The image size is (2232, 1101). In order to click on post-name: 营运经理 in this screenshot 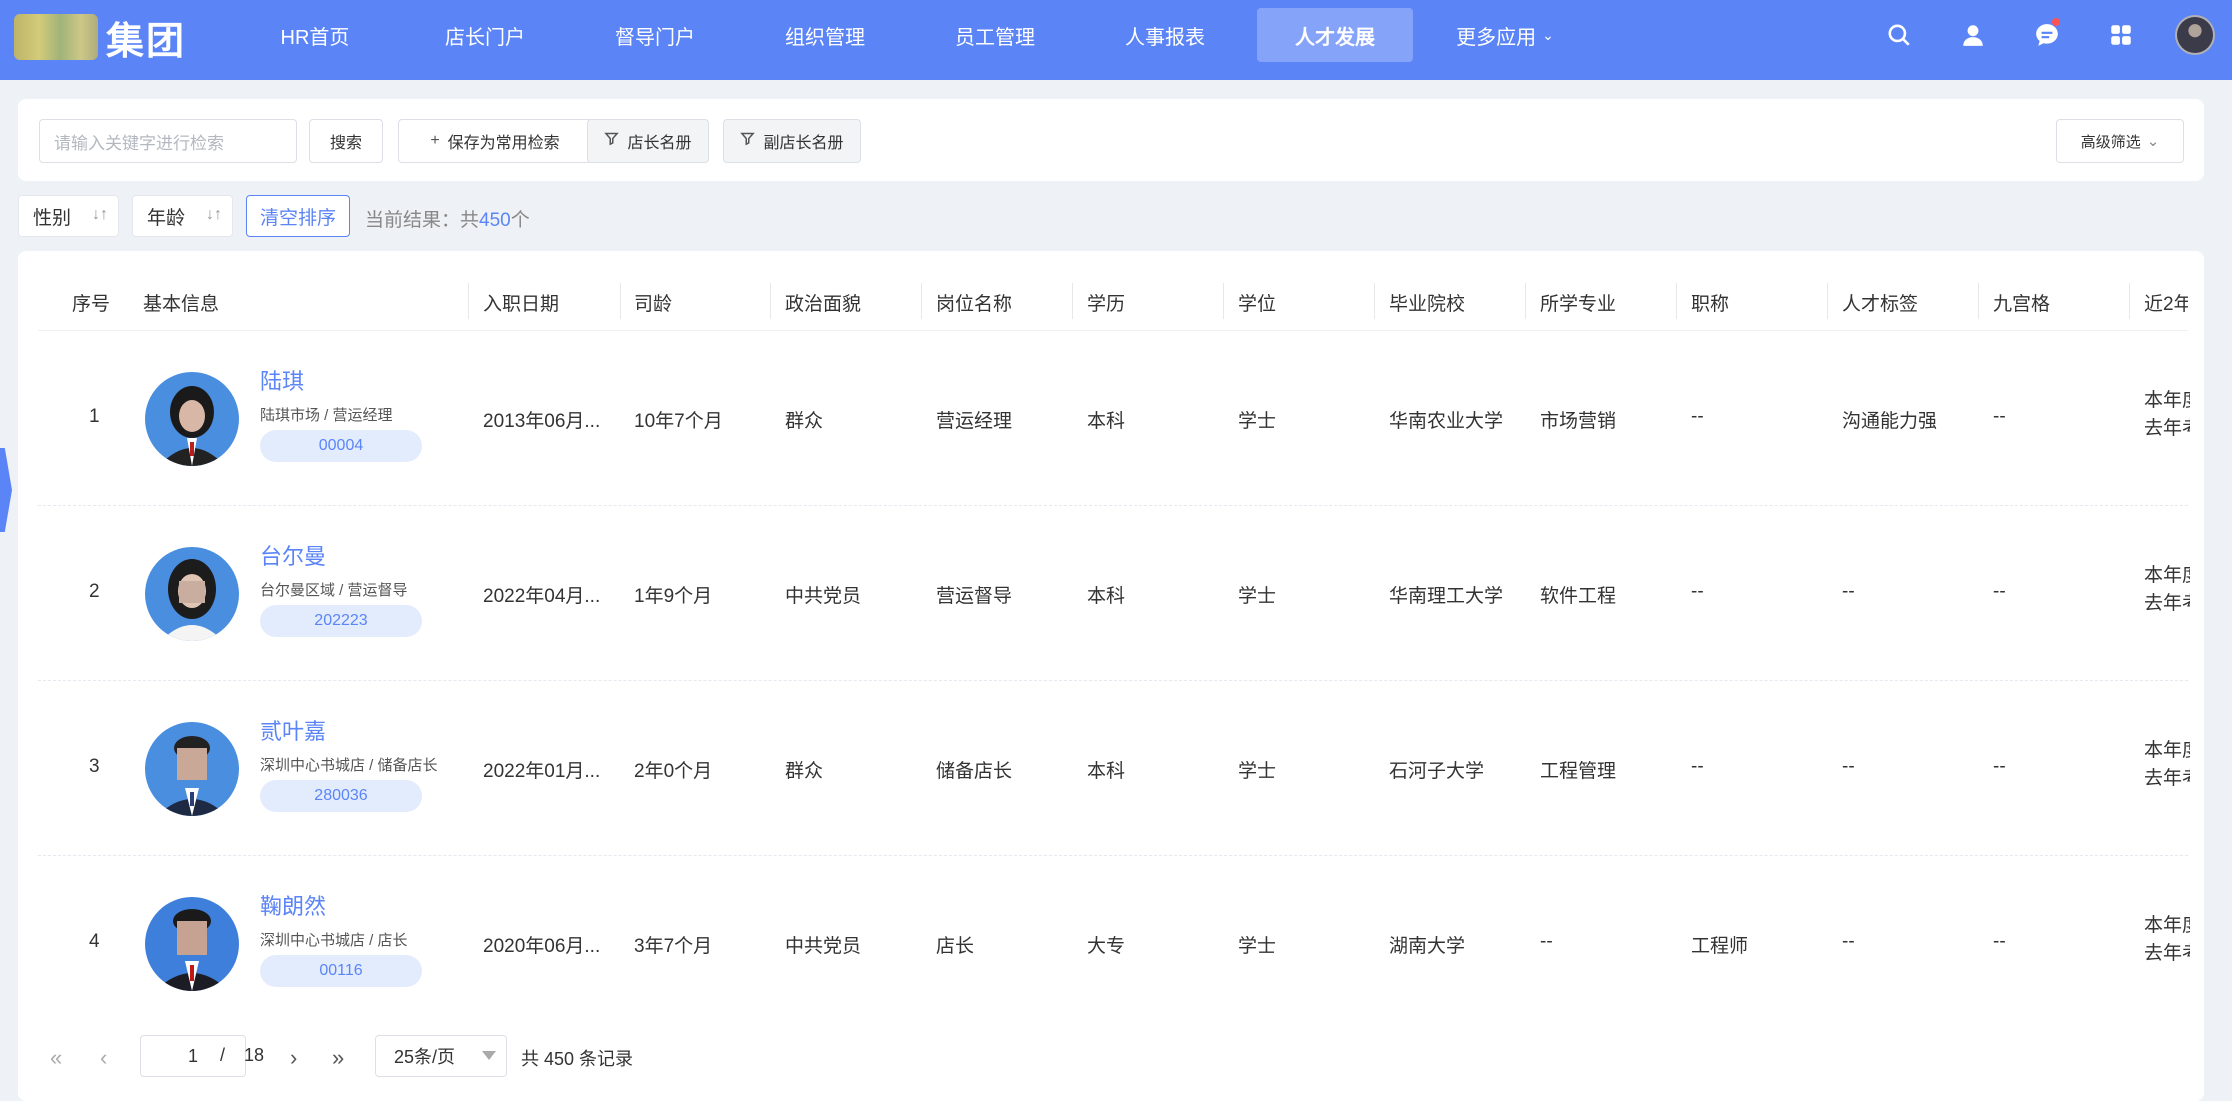, I will do `click(974, 421)`.